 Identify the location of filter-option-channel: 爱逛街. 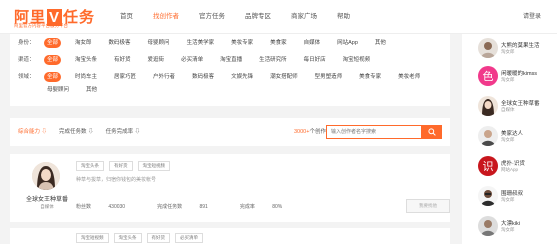
(156, 60).